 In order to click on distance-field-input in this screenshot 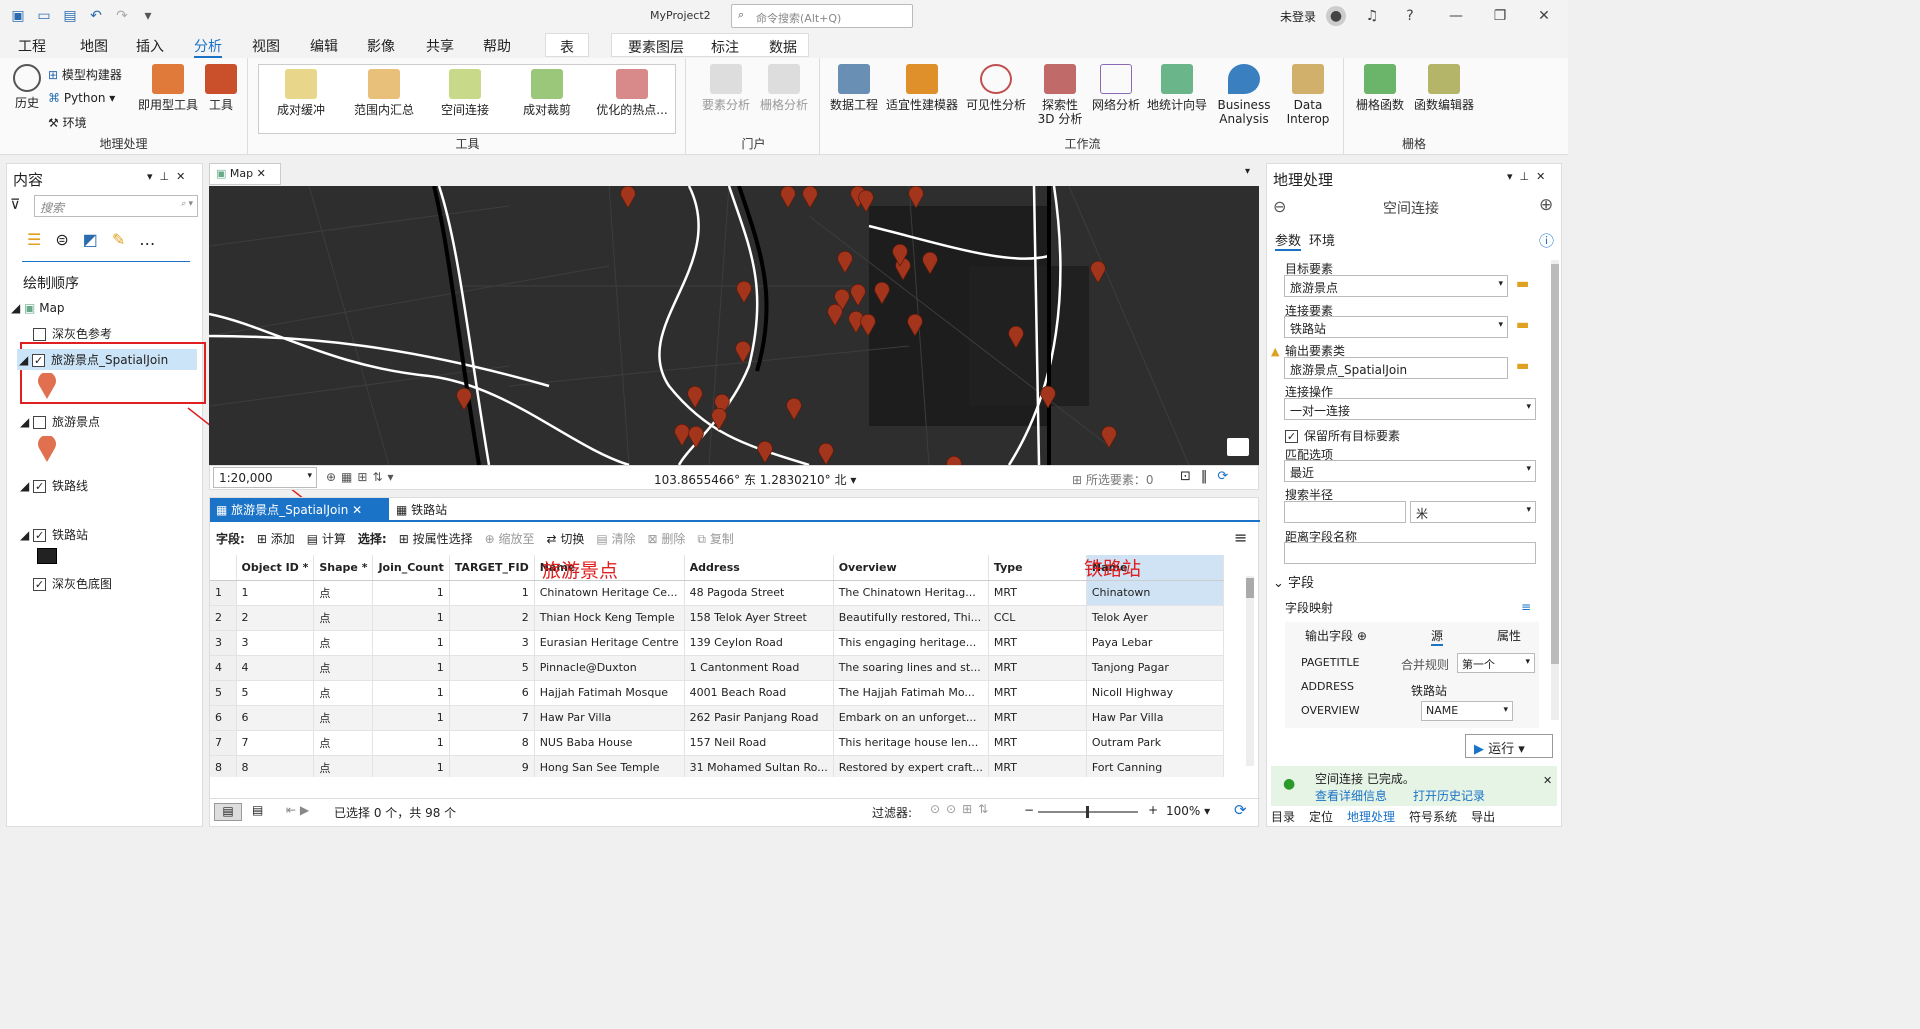, I will do `click(1410, 553)`.